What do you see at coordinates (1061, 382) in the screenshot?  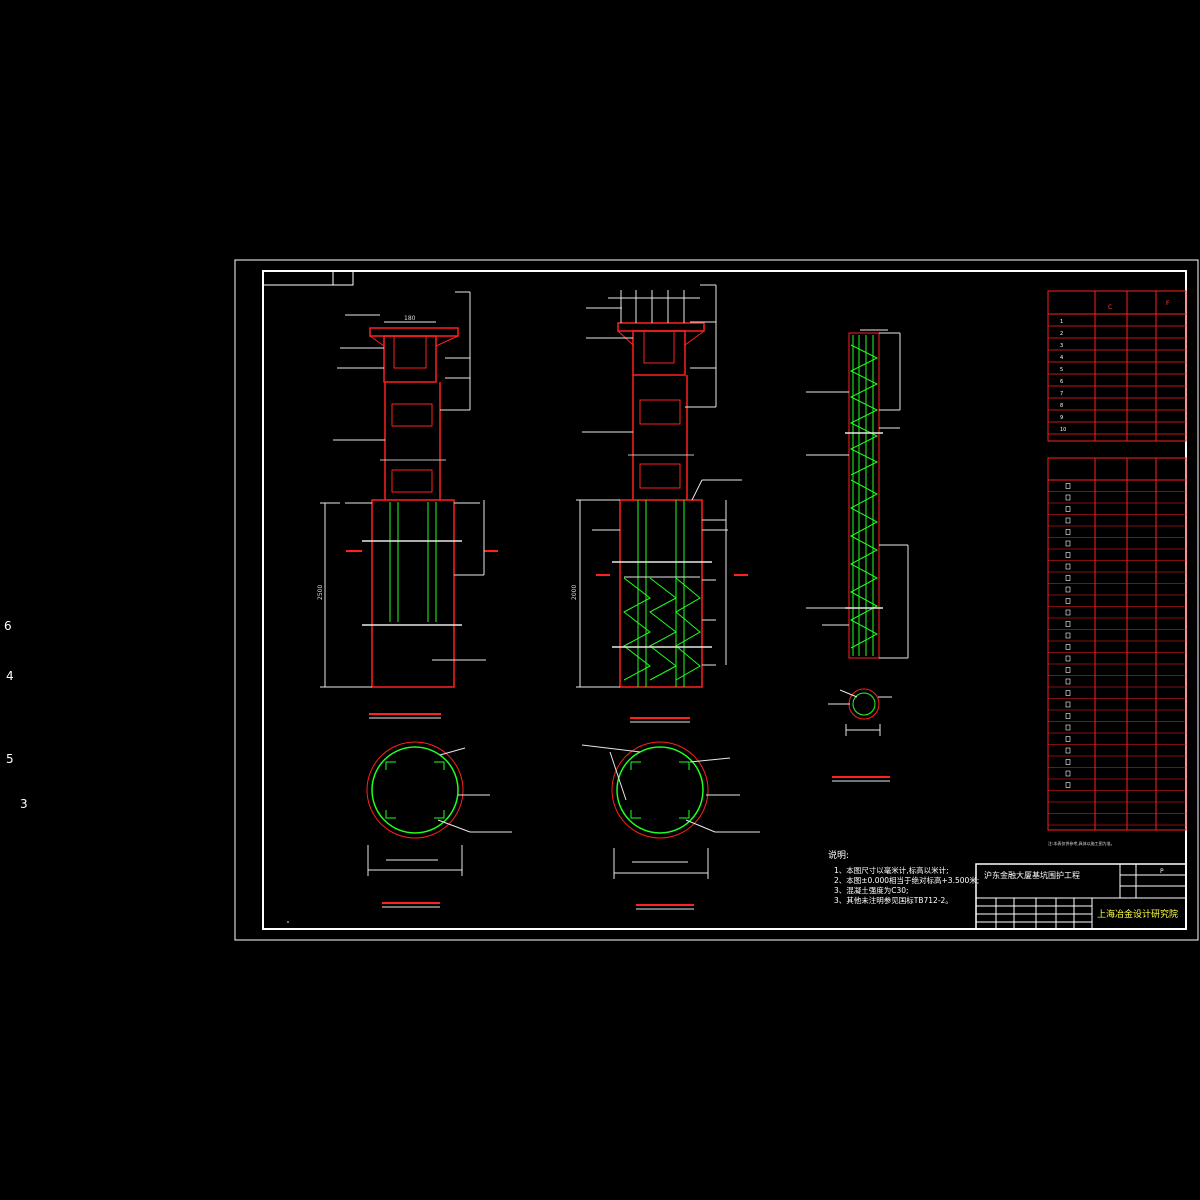 I see `top-table-row-mark: 6` at bounding box center [1061, 382].